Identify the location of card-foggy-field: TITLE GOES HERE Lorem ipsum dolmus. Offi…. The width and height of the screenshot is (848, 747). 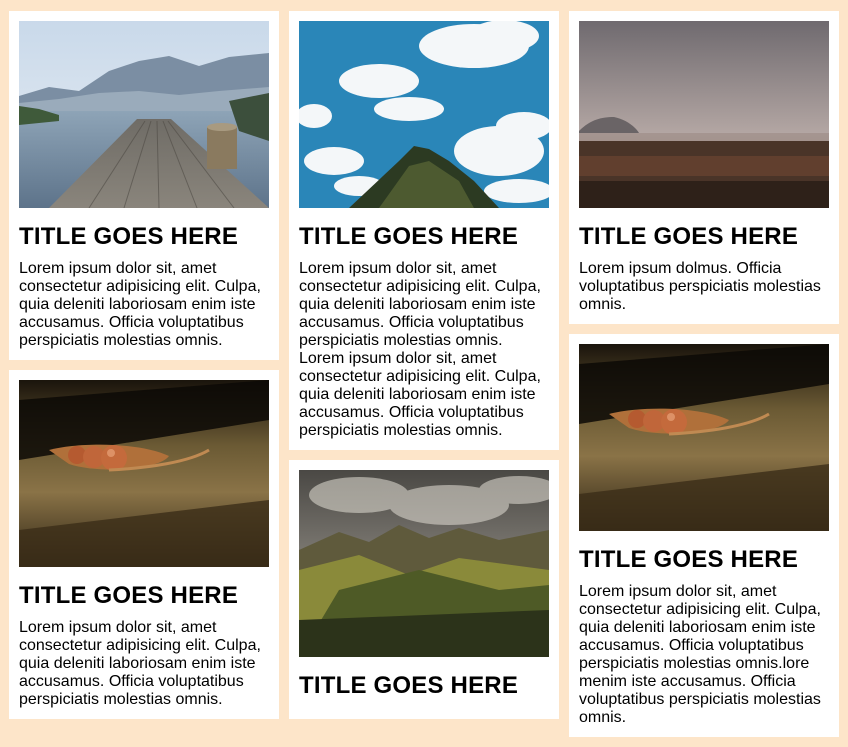
(704, 167).